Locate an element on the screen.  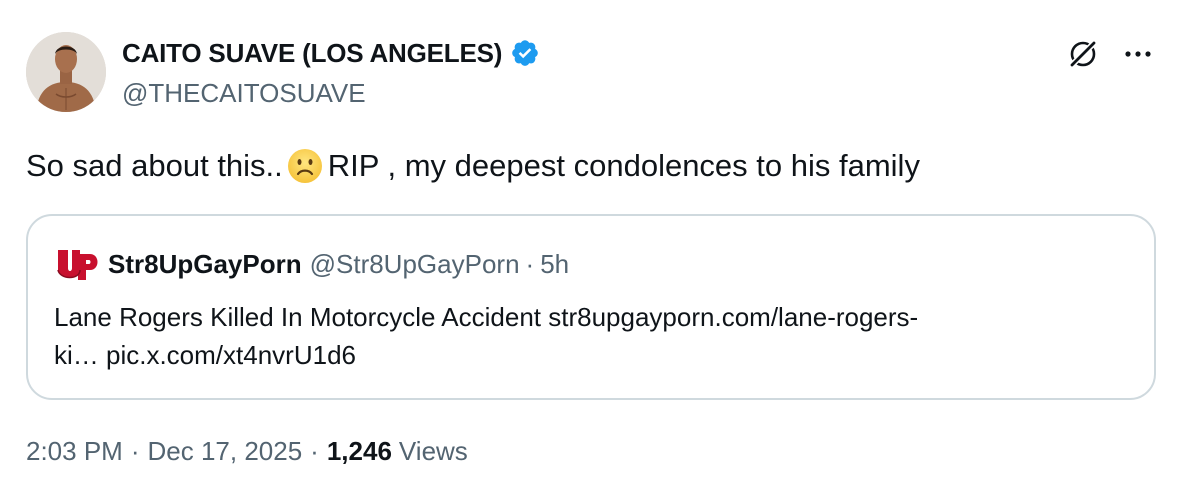
author-handle: @THECAITOSUAVE is located at coordinates (244, 93).